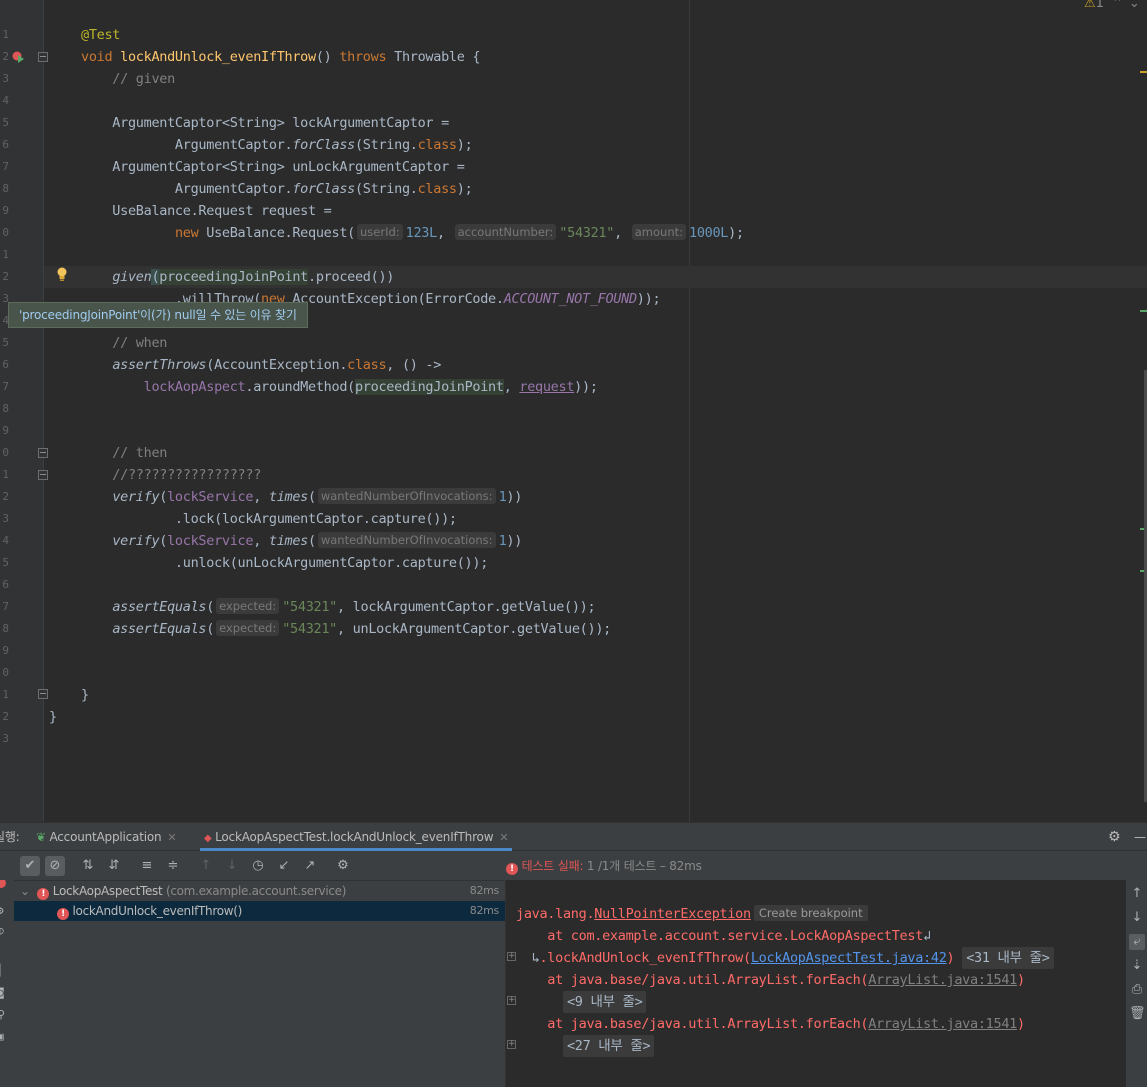 This screenshot has width=1147, height=1087. Describe the element at coordinates (1114, 837) in the screenshot. I see `gear-icon: ⚙` at that location.